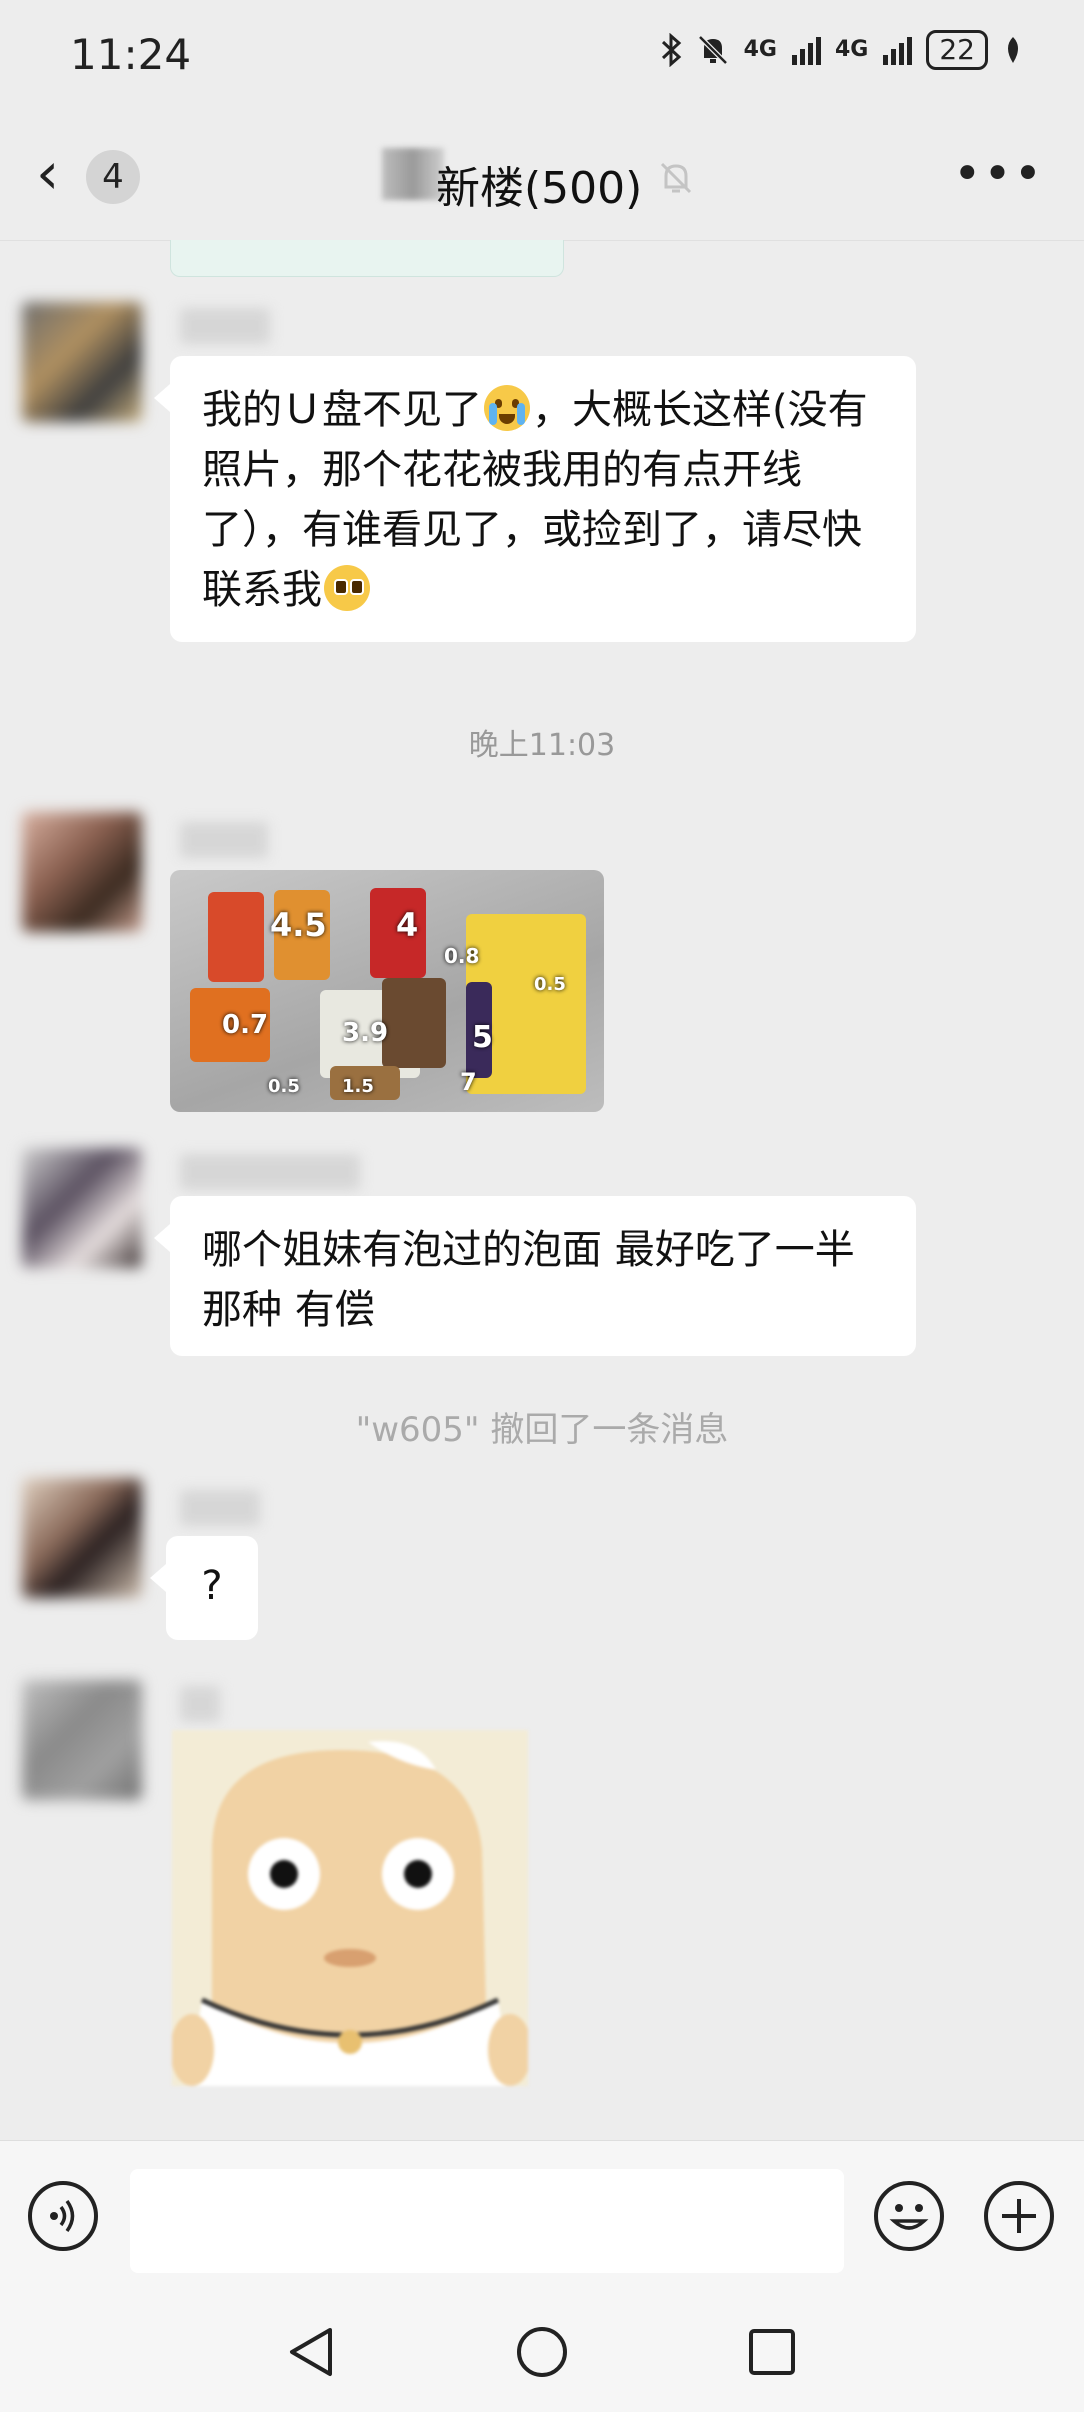  I want to click on back-icon: ‹, so click(47, 173).